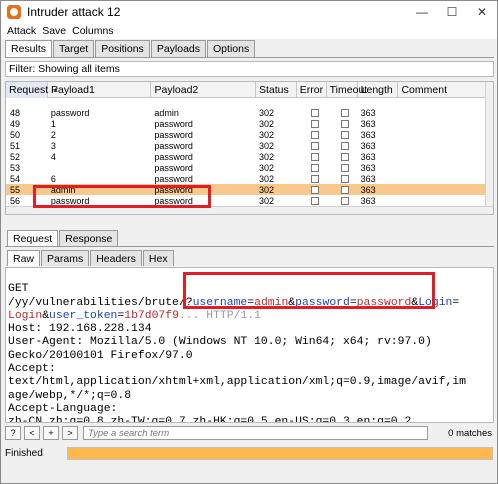 Image resolution: width=498 pixels, height=484 pixels. What do you see at coordinates (116, 258) in the screenshot?
I see `tab-headers: Headers` at bounding box center [116, 258].